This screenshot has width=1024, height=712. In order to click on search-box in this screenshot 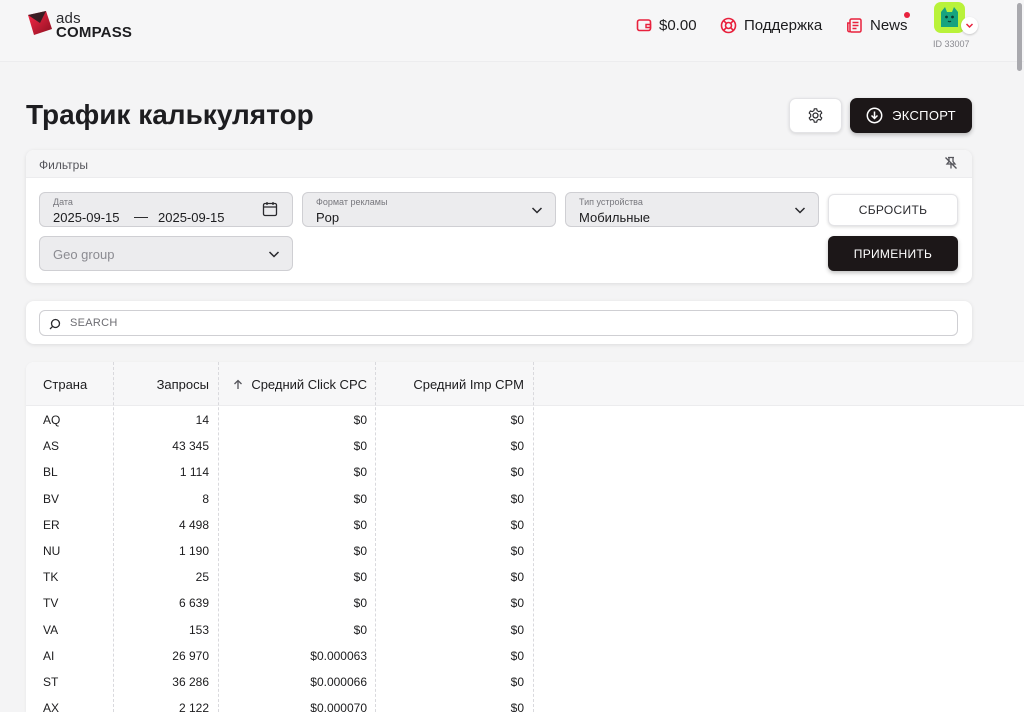, I will do `click(498, 323)`.